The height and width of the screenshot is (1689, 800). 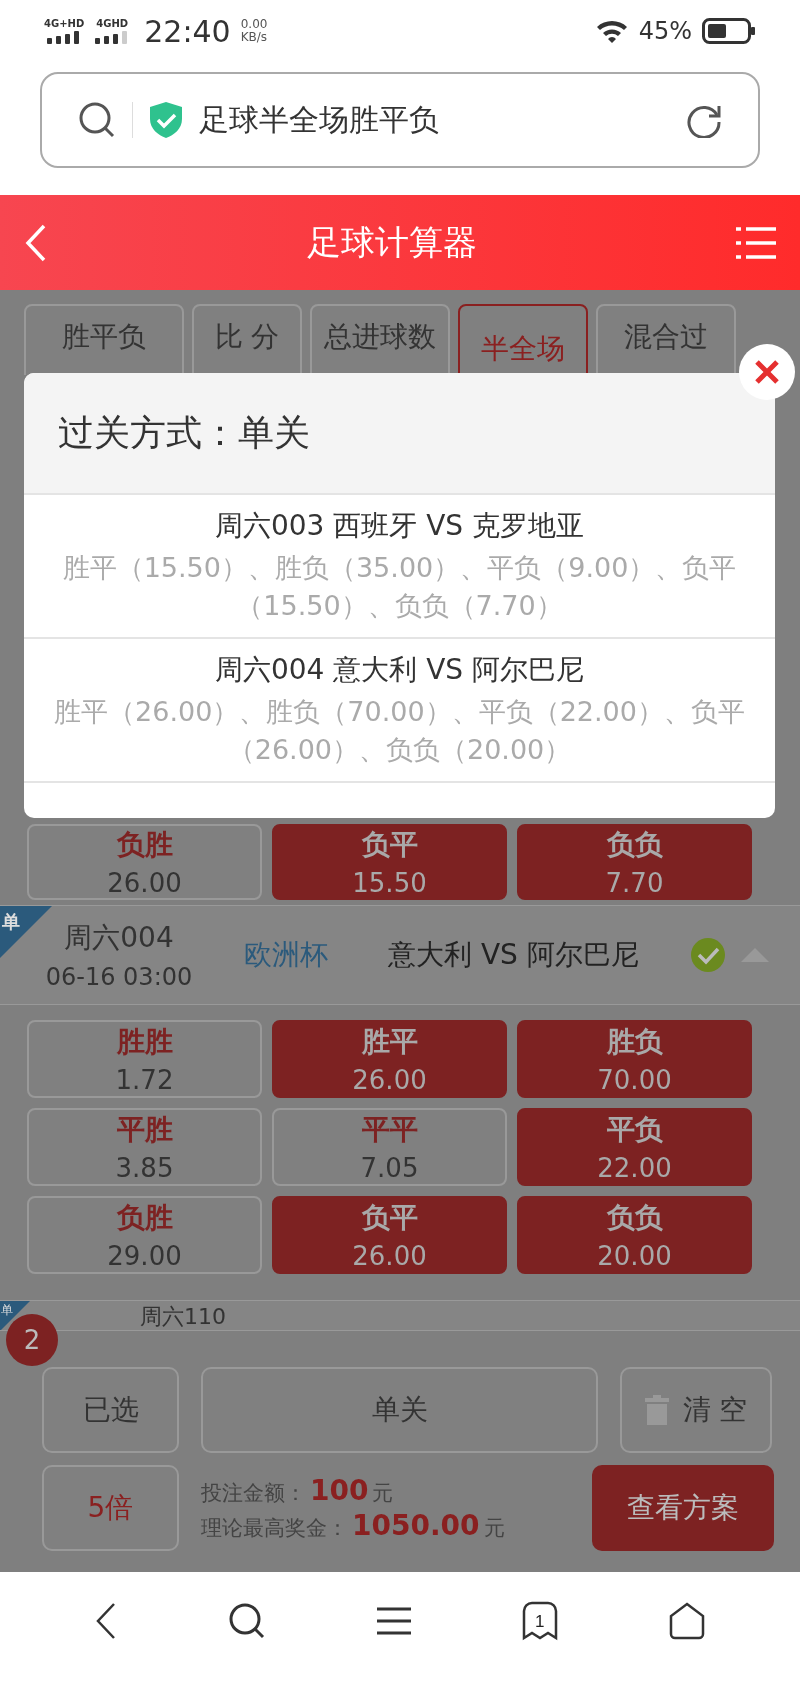 What do you see at coordinates (119, 977) in the screenshot?
I see `match-time: 06-16 03:00` at bounding box center [119, 977].